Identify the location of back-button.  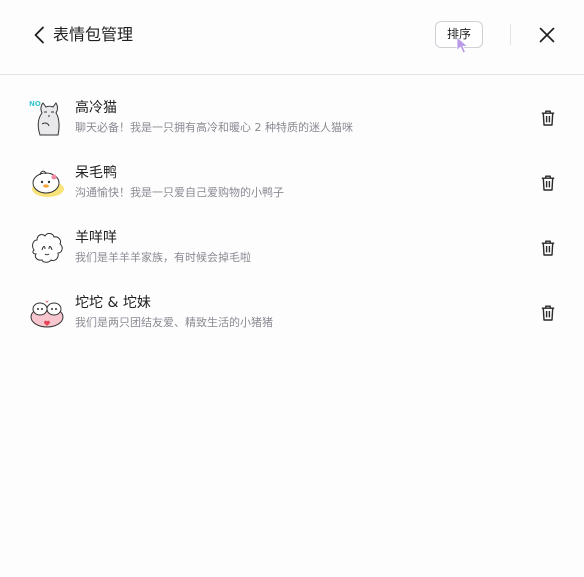
(39, 35).